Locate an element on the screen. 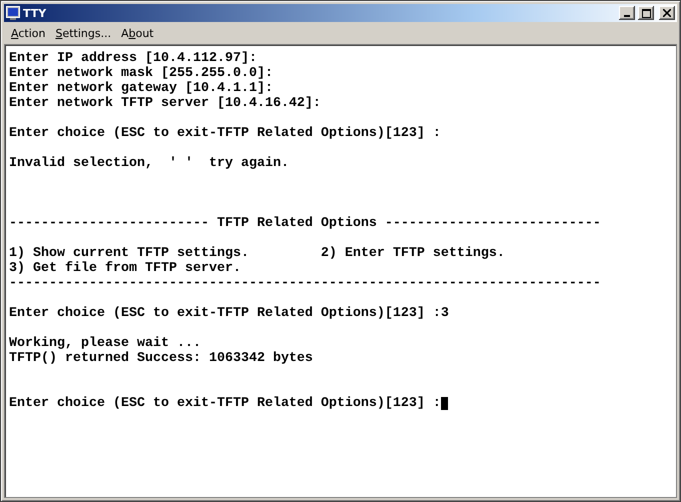  window-title: TTY is located at coordinates (35, 13).